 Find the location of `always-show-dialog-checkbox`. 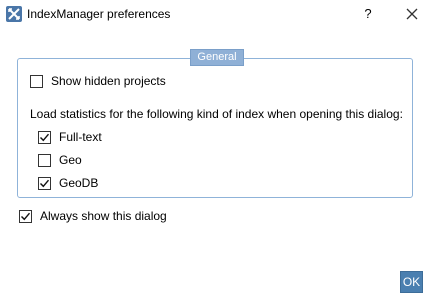

always-show-dialog-checkbox is located at coordinates (25, 216).